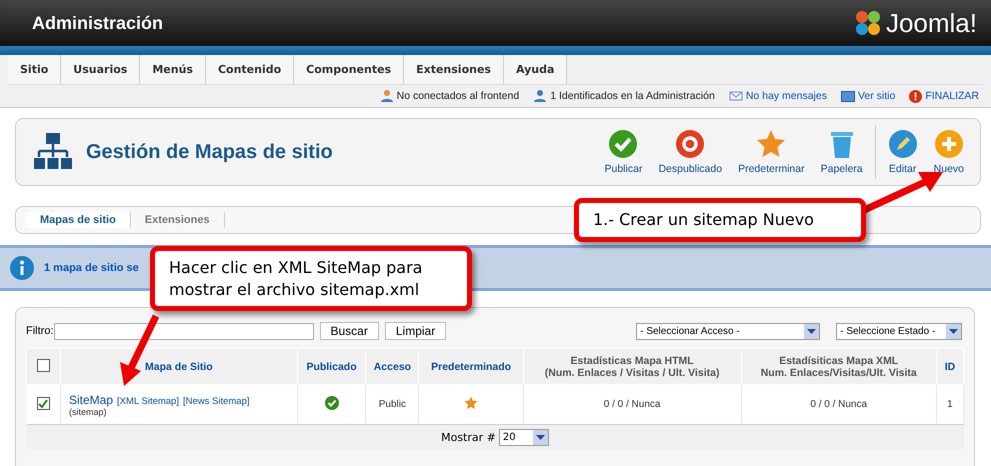 The height and width of the screenshot is (466, 991). Describe the element at coordinates (471, 366) in the screenshot. I see `column-header: Predeterminado` at that location.